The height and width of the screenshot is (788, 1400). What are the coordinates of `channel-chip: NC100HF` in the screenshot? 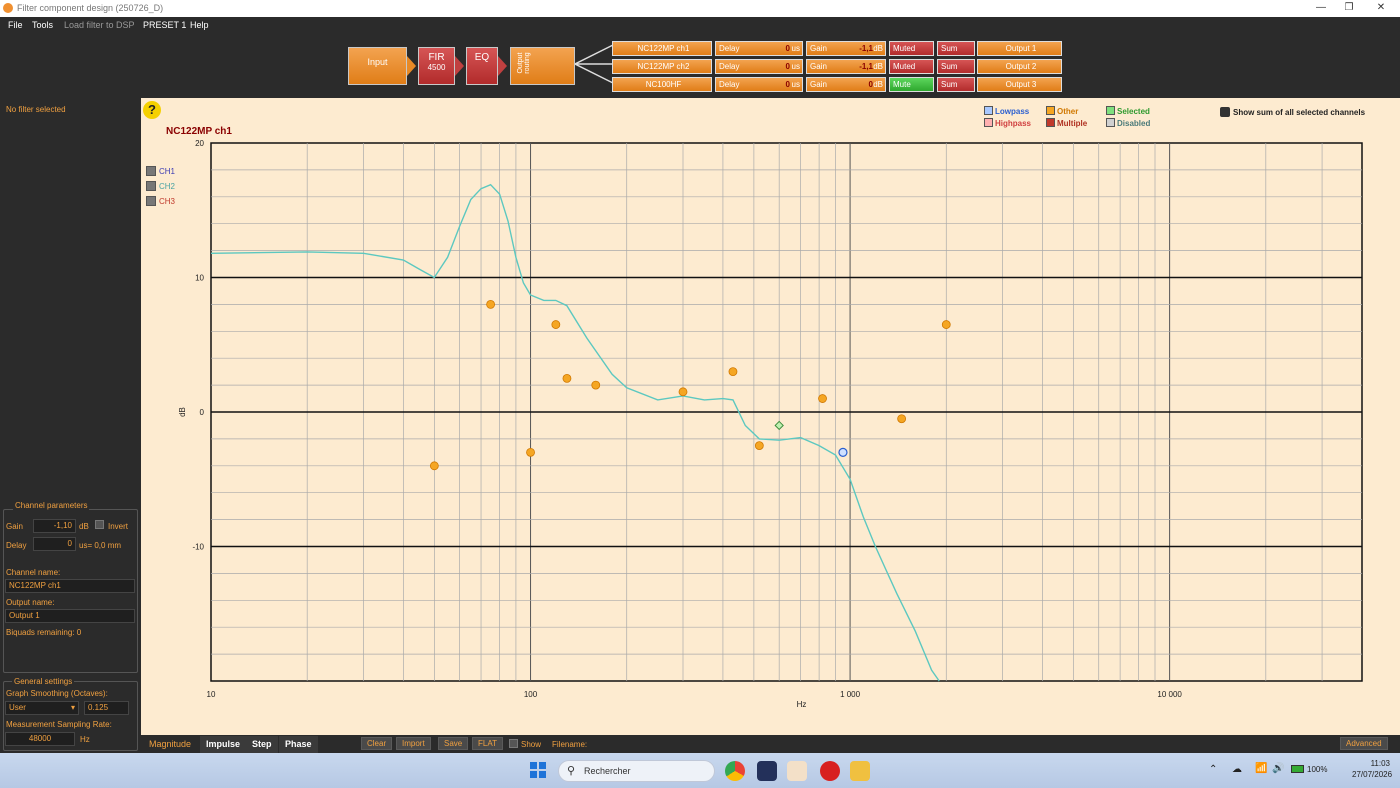 It's located at (662, 84).